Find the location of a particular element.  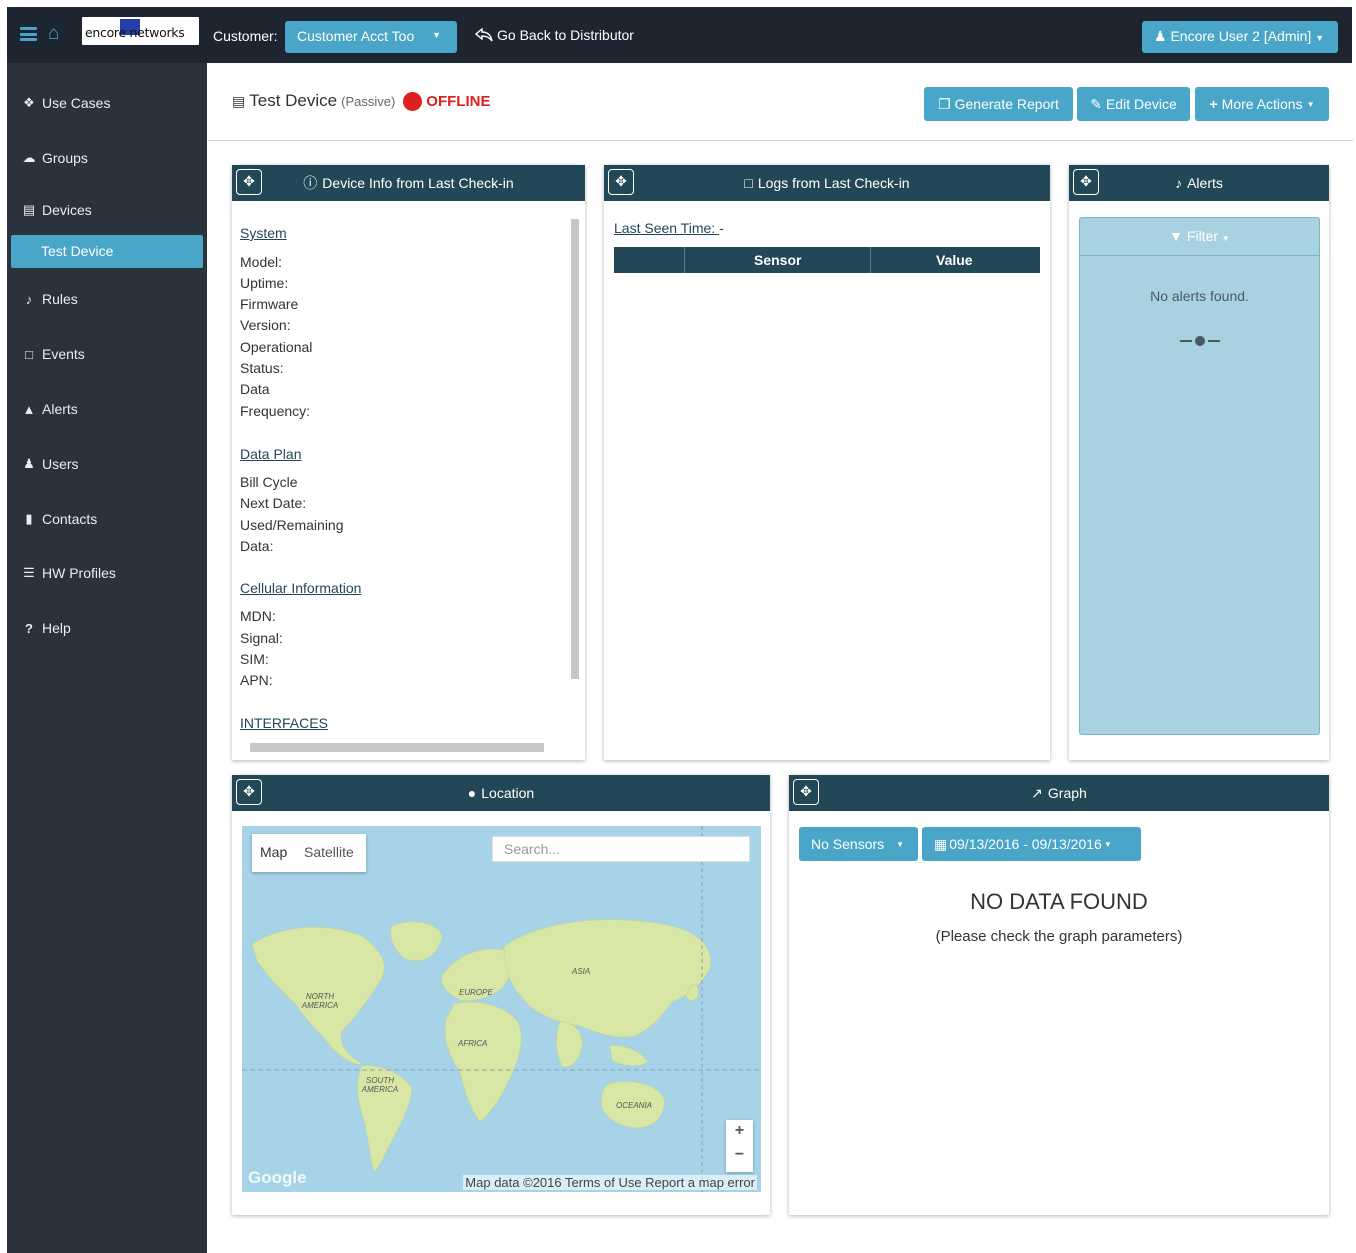

sidebar-item-label: Alerts is located at coordinates (60, 409).